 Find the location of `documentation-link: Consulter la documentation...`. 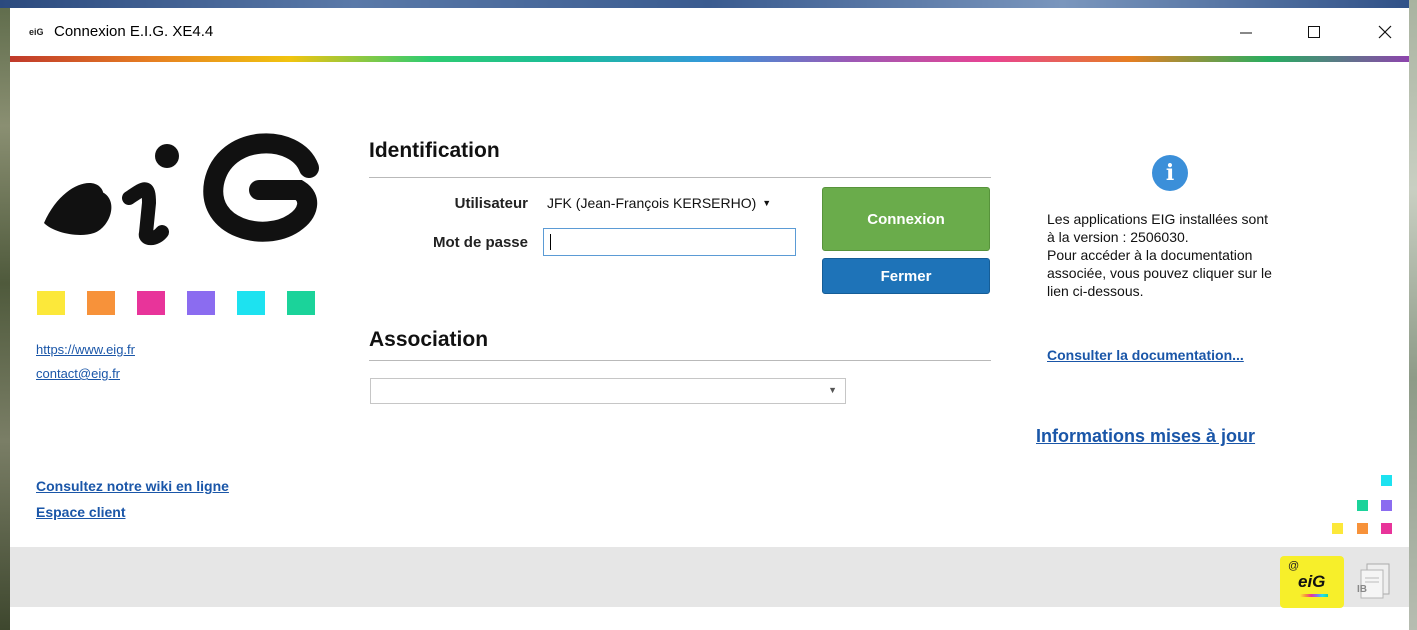

documentation-link: Consulter la documentation... is located at coordinates (1145, 355).